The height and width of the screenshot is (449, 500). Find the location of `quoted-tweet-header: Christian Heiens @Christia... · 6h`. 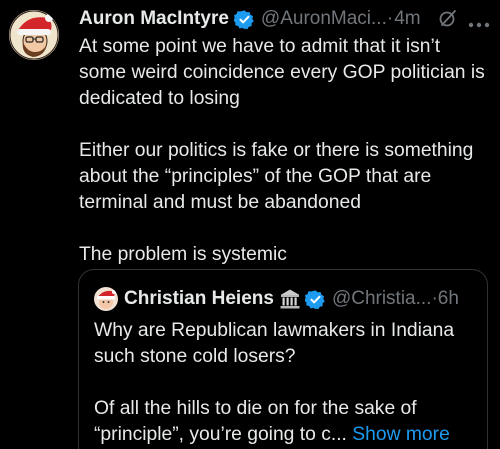

quoted-tweet-header: Christian Heiens @Christia... · 6h is located at coordinates (276, 299).